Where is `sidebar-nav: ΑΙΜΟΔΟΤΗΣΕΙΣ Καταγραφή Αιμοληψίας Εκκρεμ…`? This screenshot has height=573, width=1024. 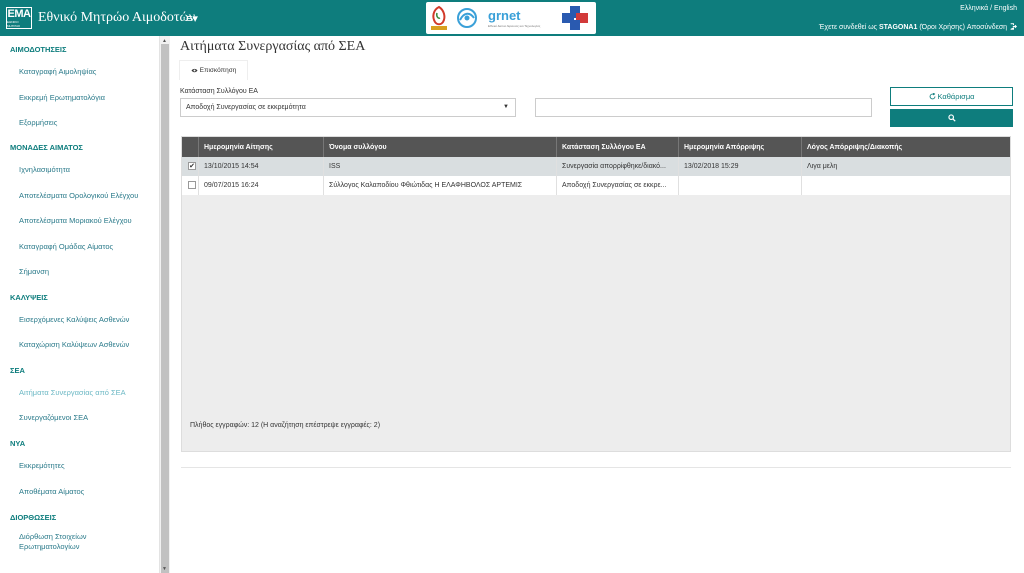 sidebar-nav: ΑΙΜΟΔΟΤΗΣΕΙΣ Καταγραφή Αιμοληψίας Εκκρεμ… is located at coordinates (80, 304).